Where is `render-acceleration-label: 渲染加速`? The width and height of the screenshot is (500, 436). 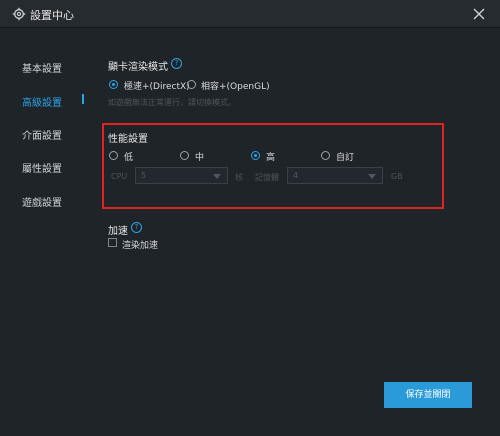
render-acceleration-label: 渲染加速 is located at coordinates (140, 246).